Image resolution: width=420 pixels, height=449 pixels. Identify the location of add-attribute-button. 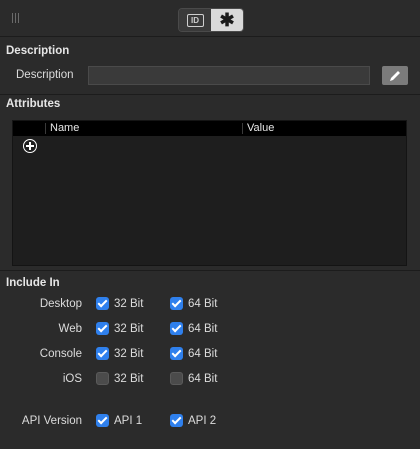
(30, 146).